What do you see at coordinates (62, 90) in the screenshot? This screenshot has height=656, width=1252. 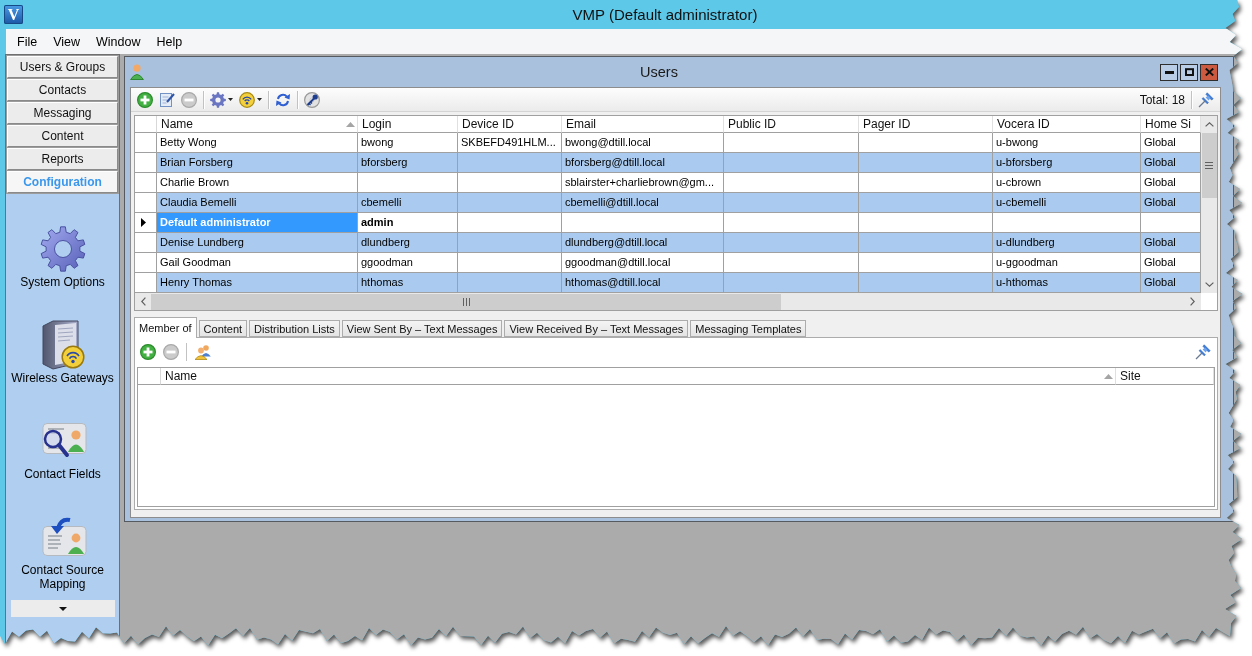 I see `nav-button: Contacts` at bounding box center [62, 90].